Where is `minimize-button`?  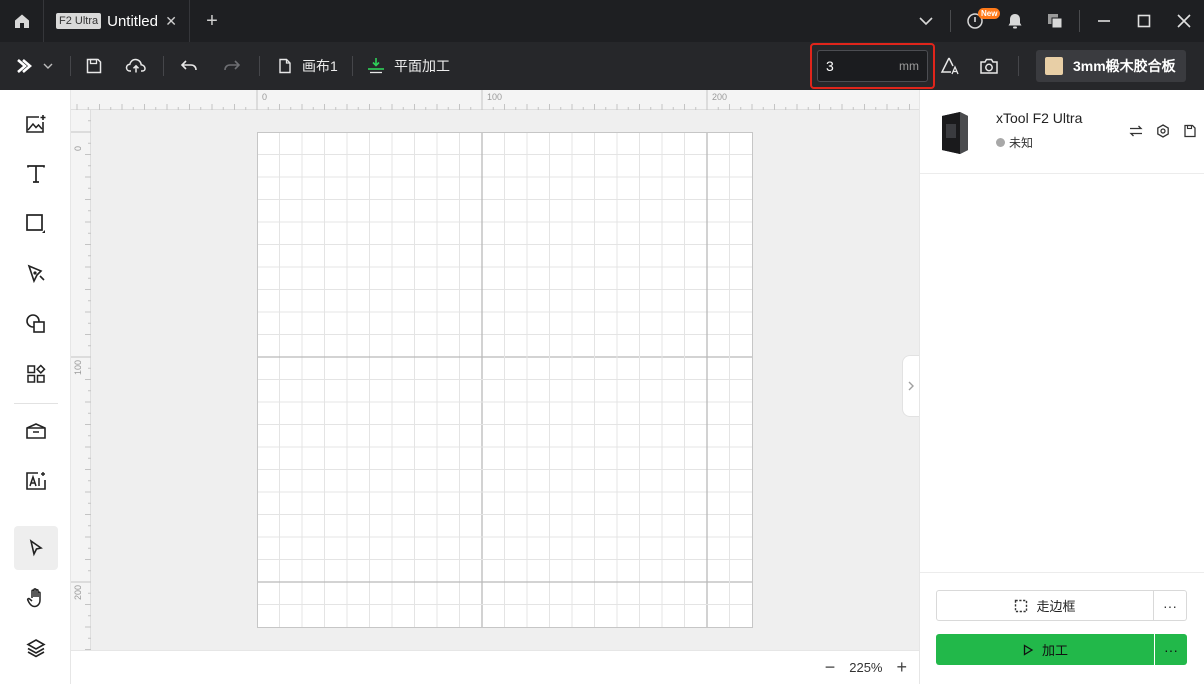
minimize-button is located at coordinates (1104, 21).